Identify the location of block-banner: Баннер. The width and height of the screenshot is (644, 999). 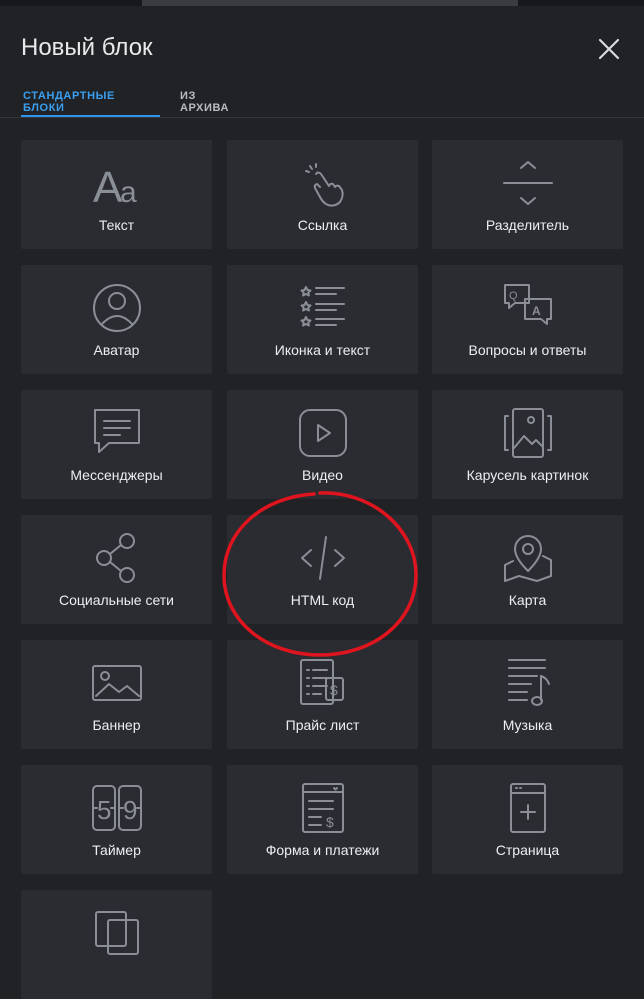
(116, 694).